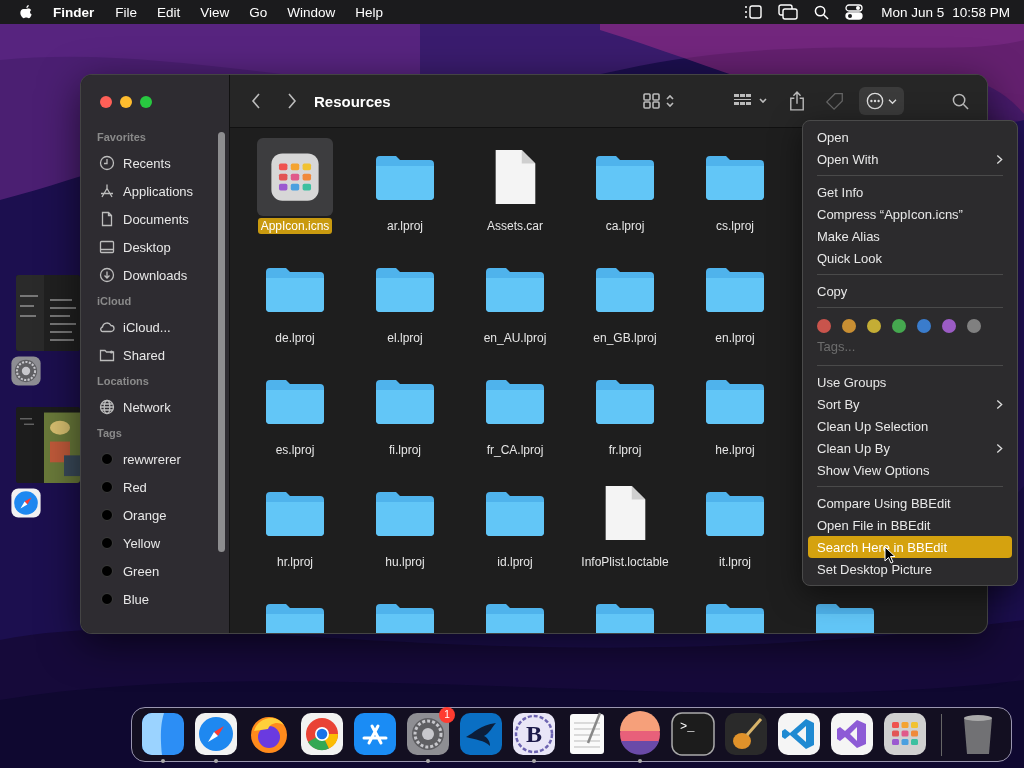 This screenshot has width=1024, height=768. What do you see at coordinates (910, 470) in the screenshot?
I see `menu-item: Show View Options` at bounding box center [910, 470].